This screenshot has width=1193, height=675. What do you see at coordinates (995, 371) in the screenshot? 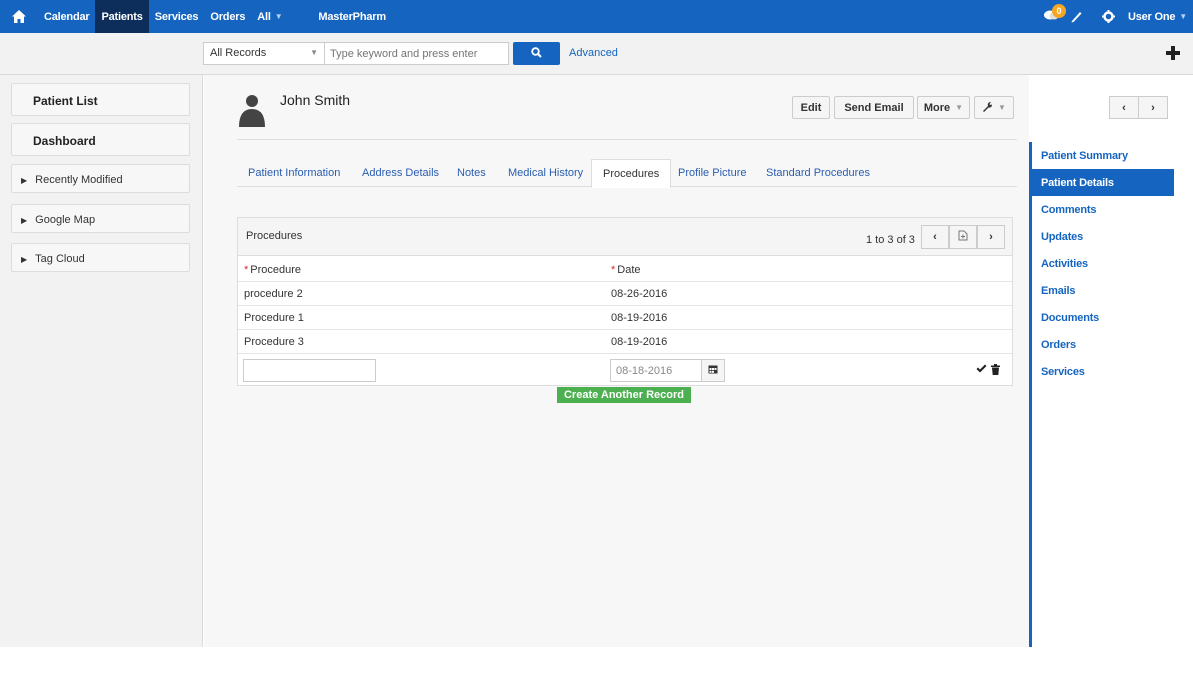
I see `trash-icon` at bounding box center [995, 371].